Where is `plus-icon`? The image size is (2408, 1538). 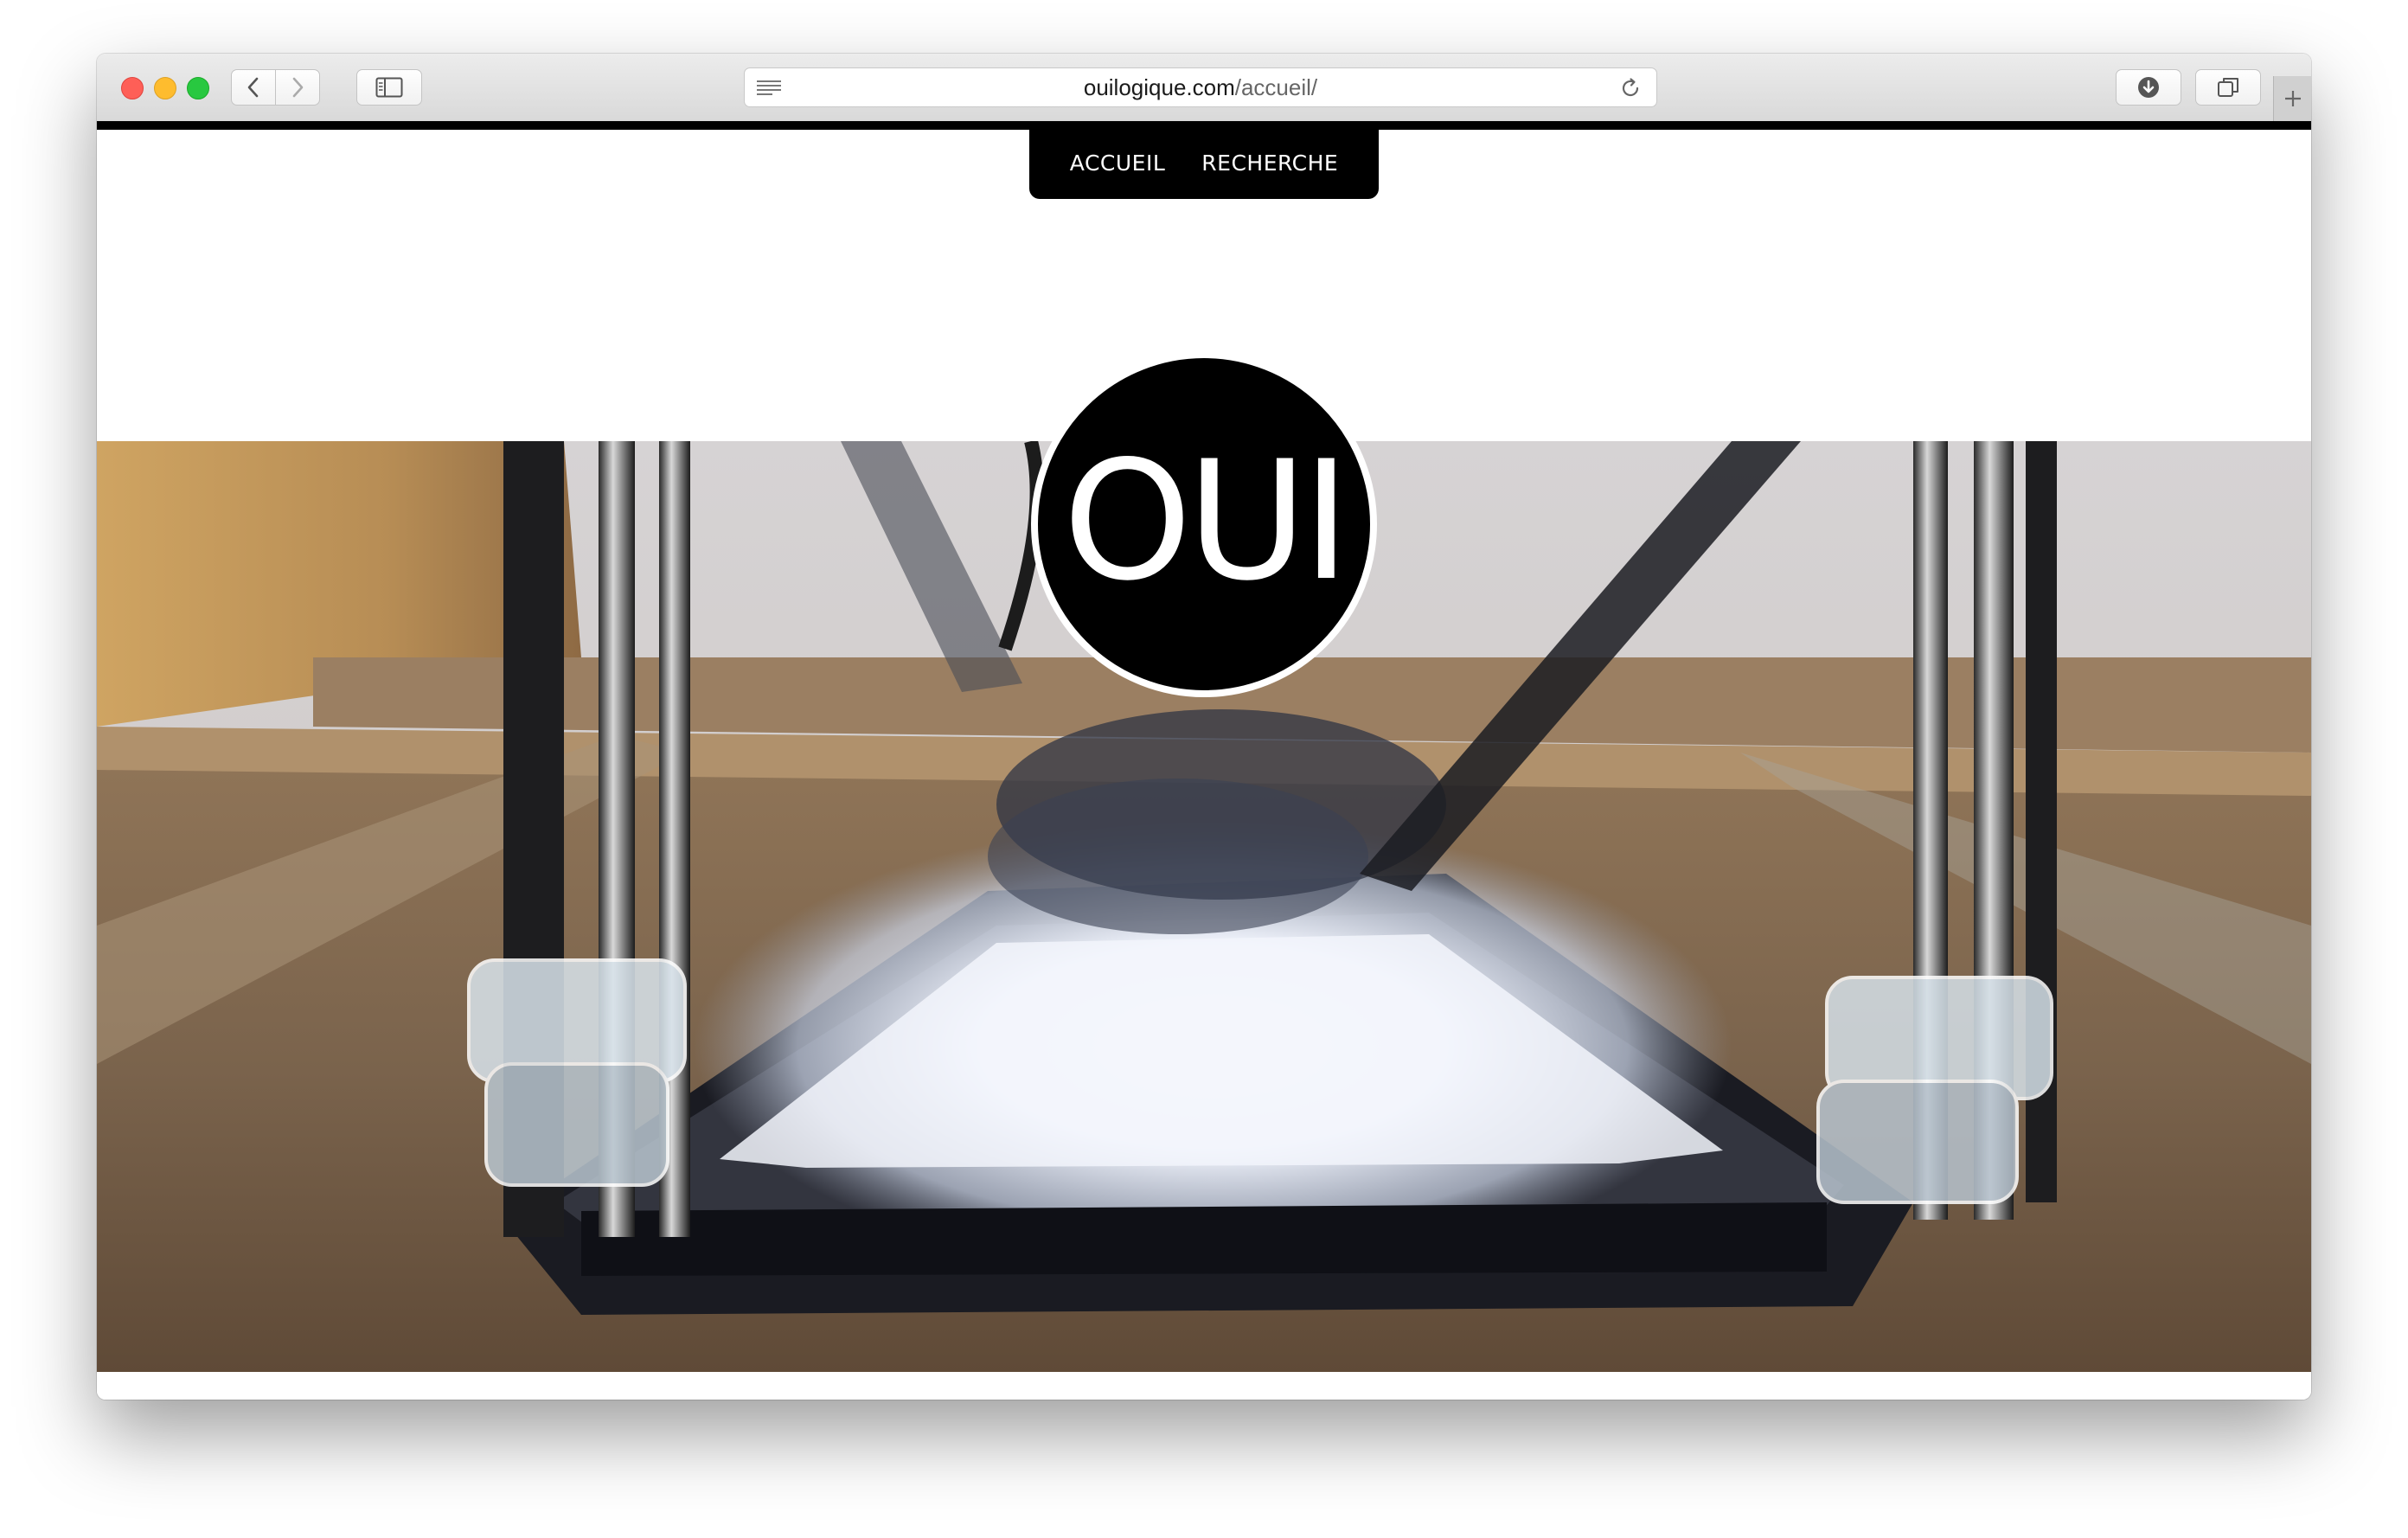 plus-icon is located at coordinates (2293, 99).